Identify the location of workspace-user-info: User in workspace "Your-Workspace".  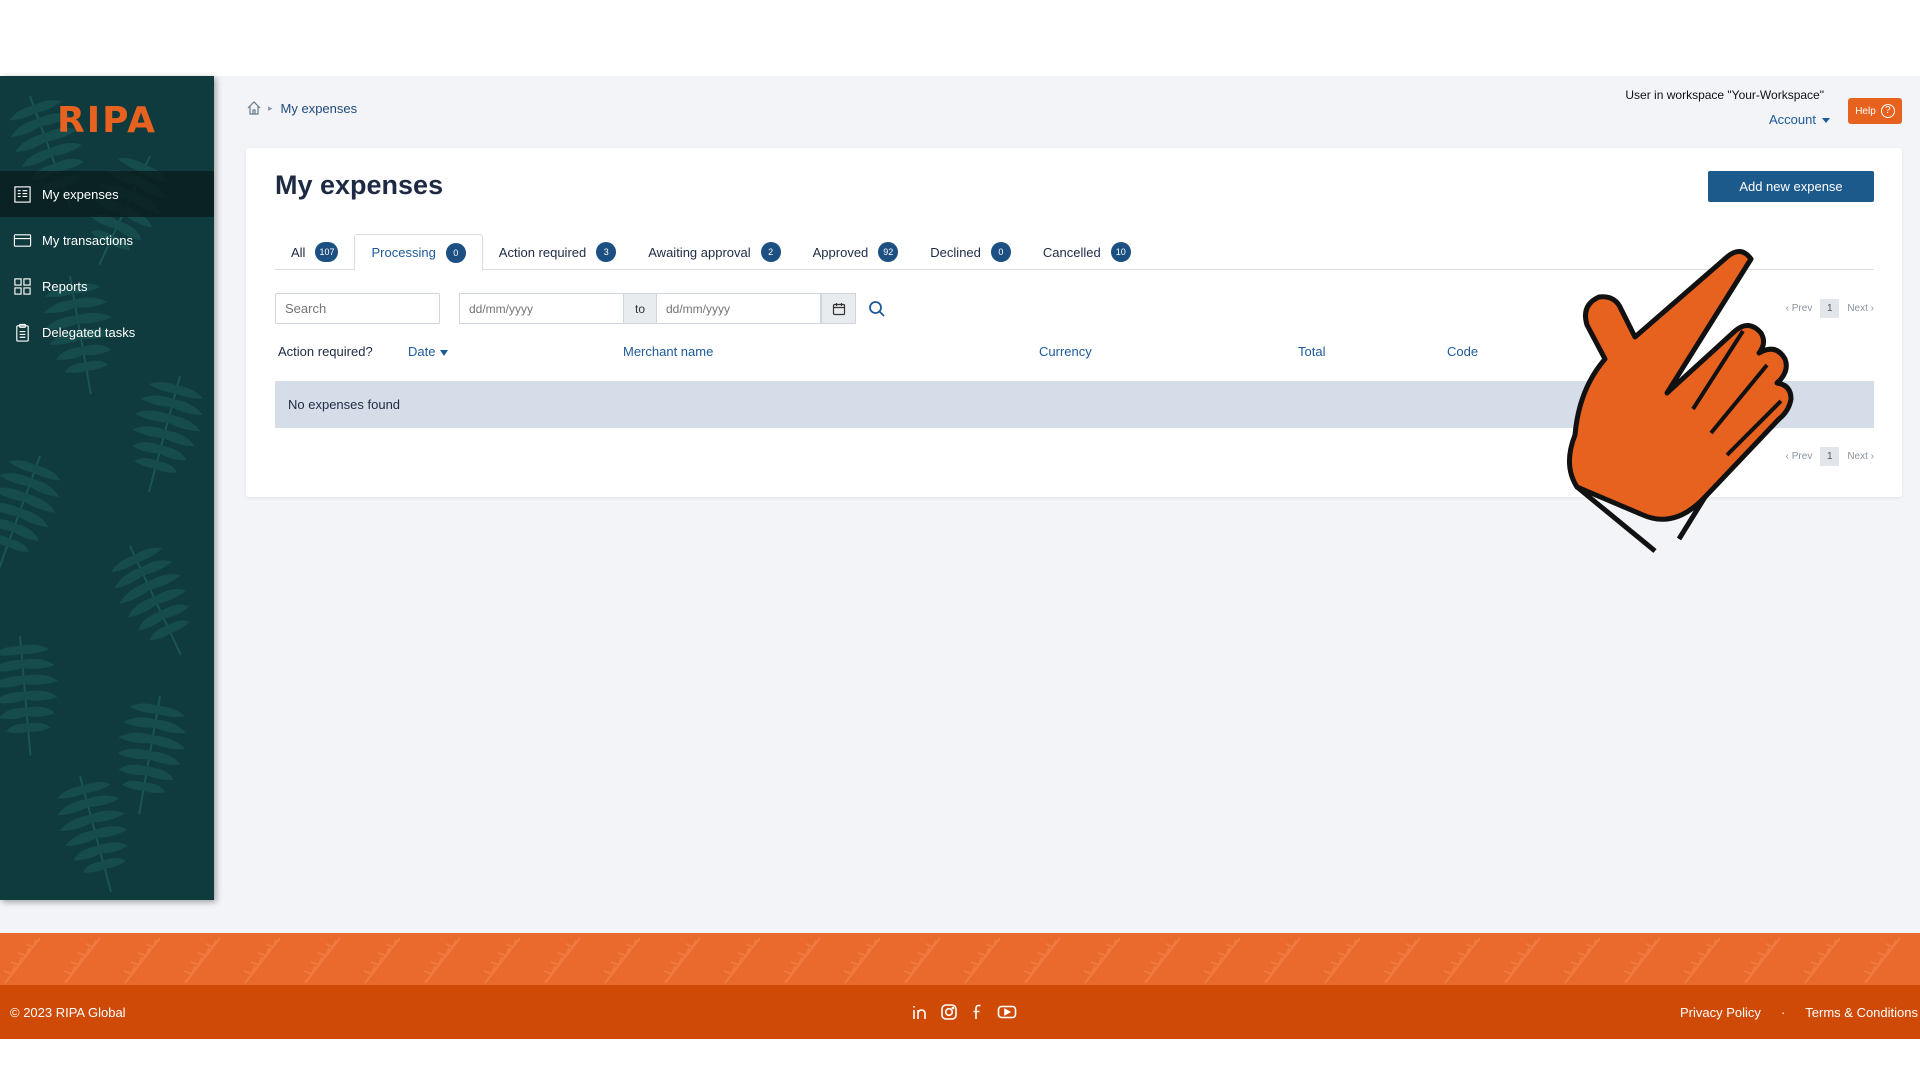
(1724, 95).